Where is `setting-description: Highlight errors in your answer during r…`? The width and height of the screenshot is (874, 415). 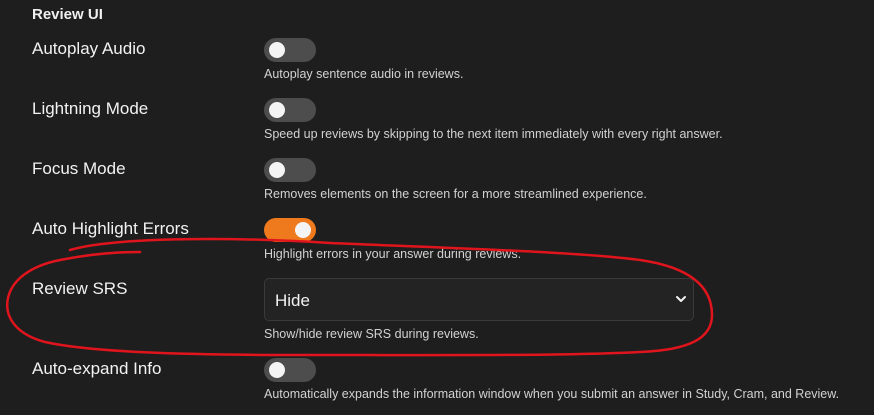 setting-description: Highlight errors in your answer during r… is located at coordinates (393, 254).